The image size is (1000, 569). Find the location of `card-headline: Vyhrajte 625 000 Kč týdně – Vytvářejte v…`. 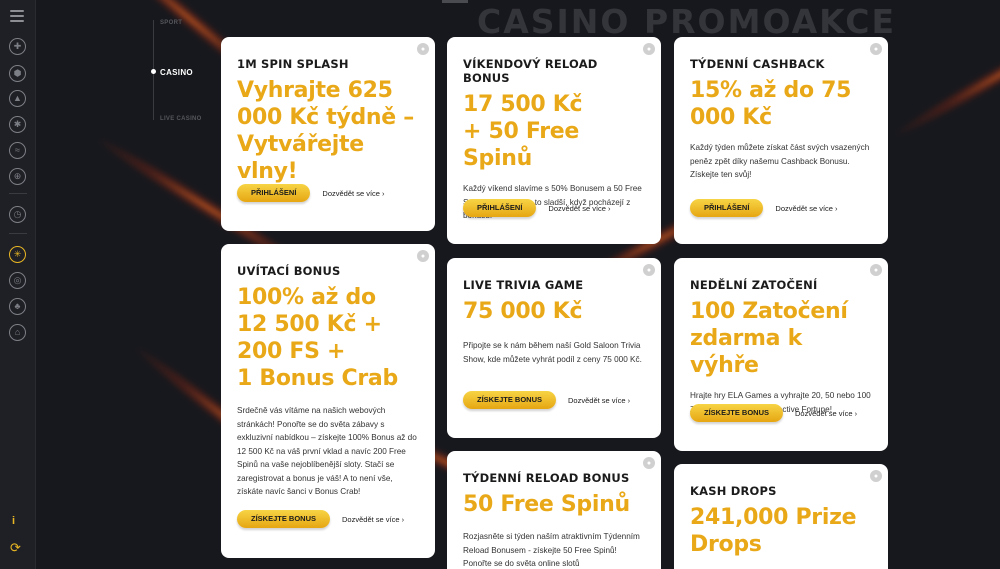

card-headline: Vyhrajte 625 000 Kč týdně – Vytvářejte v… is located at coordinates (325, 131).